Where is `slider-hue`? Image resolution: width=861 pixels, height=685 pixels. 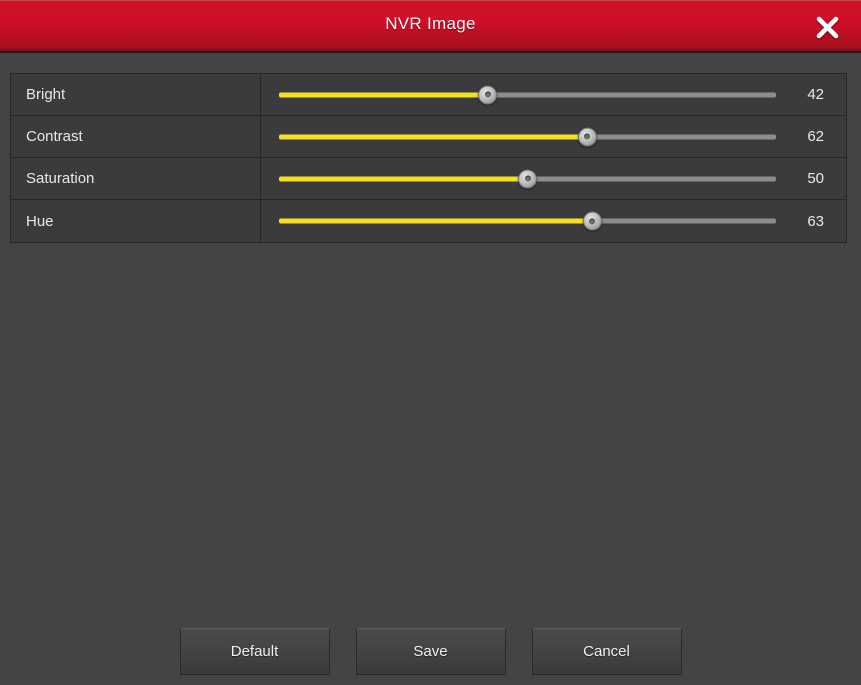 slider-hue is located at coordinates (527, 221).